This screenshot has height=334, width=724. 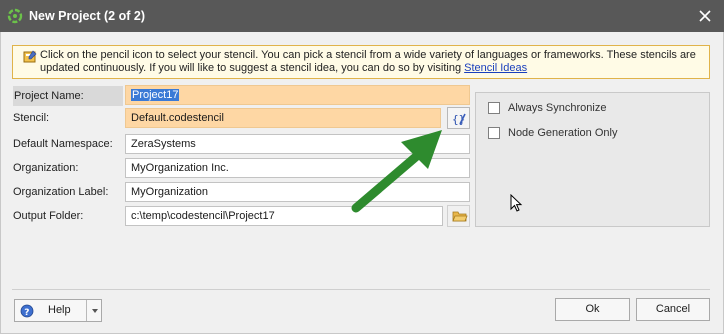 I want to click on output-folder-label: Output Folder:, so click(x=48, y=216).